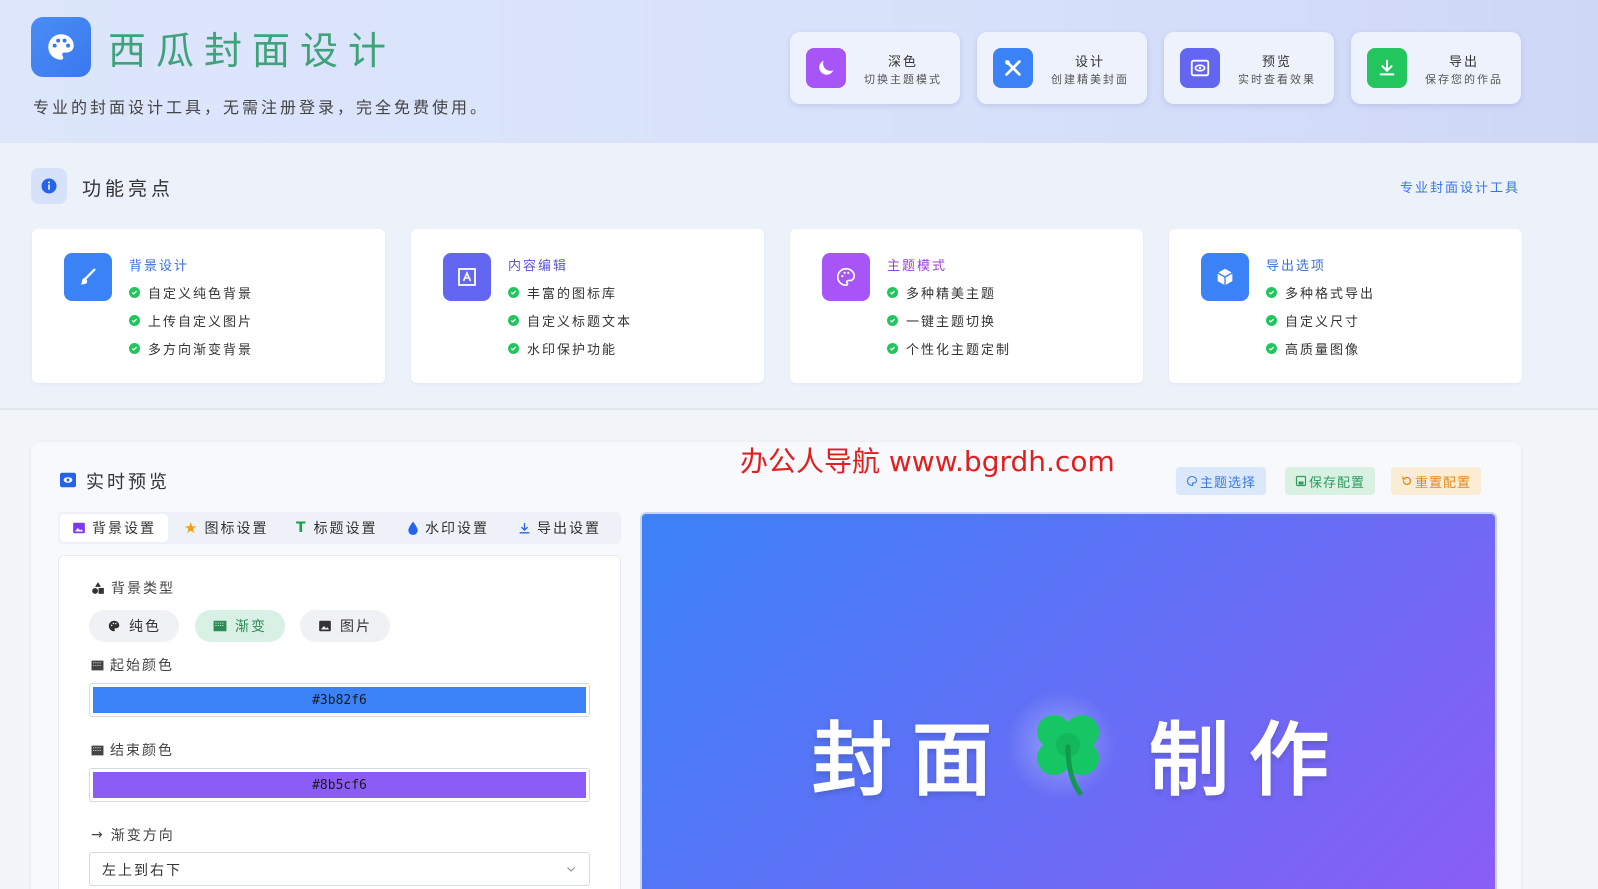 This screenshot has height=889, width=1598. I want to click on tab-export: 导出设置, so click(559, 528).